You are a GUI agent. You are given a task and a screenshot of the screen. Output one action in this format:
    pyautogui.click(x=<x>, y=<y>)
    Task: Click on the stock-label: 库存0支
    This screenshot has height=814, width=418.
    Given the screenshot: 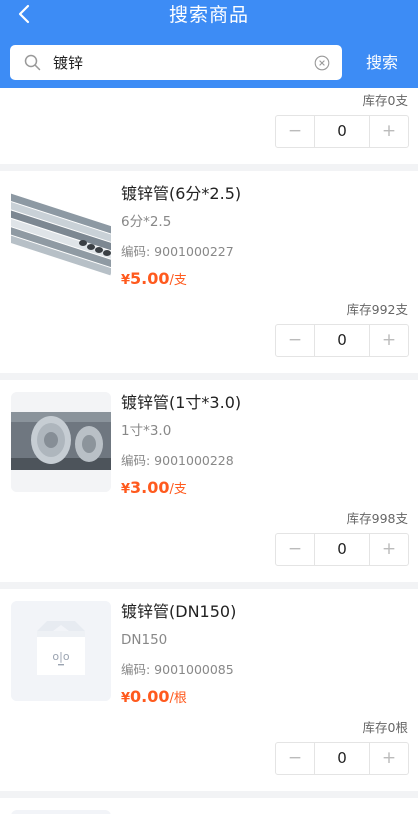 What is the action you would take?
    pyautogui.click(x=385, y=100)
    